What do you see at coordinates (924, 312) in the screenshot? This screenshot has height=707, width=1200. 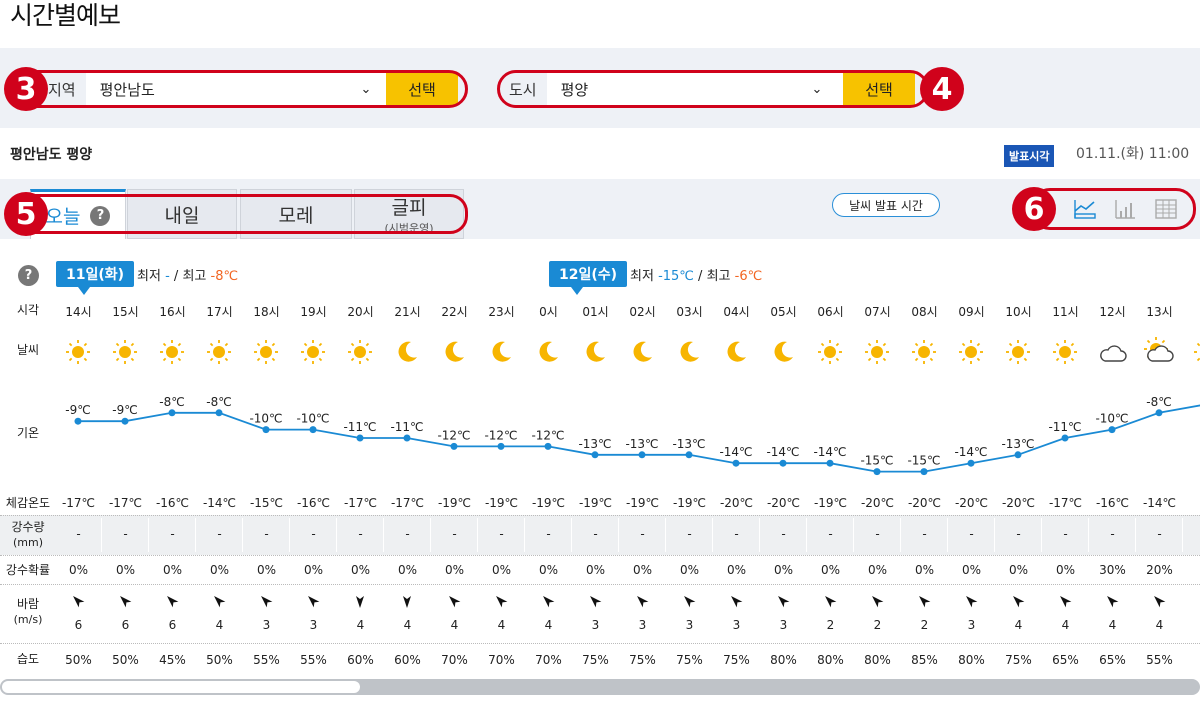 I see `time-cell: 08시` at bounding box center [924, 312].